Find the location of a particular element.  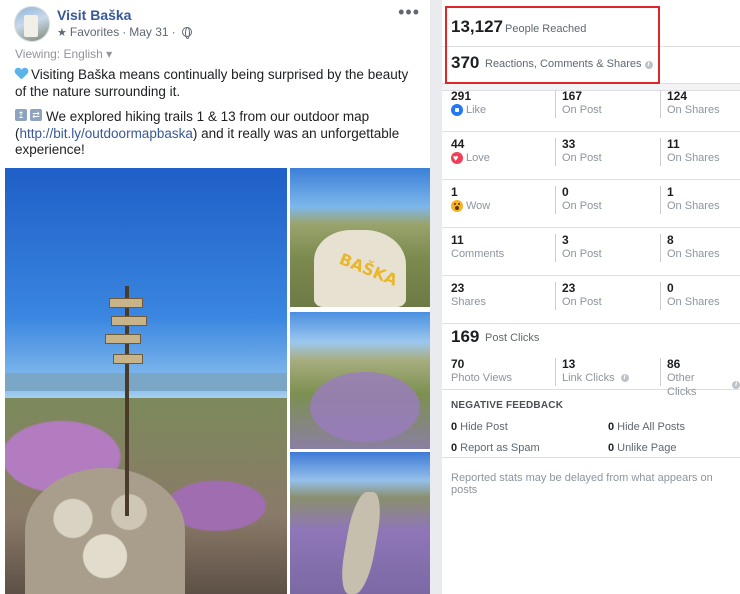

stat-row-like: 291 Like 167 On Post 124 On Shares is located at coordinates (591, 108).